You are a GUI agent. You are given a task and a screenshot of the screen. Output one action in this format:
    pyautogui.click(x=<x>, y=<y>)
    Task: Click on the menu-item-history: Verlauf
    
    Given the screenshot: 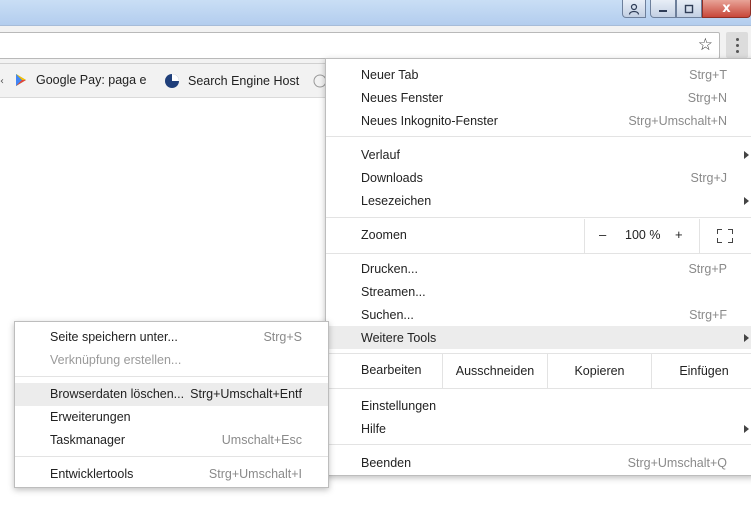 What is the action you would take?
    pyautogui.click(x=538, y=154)
    